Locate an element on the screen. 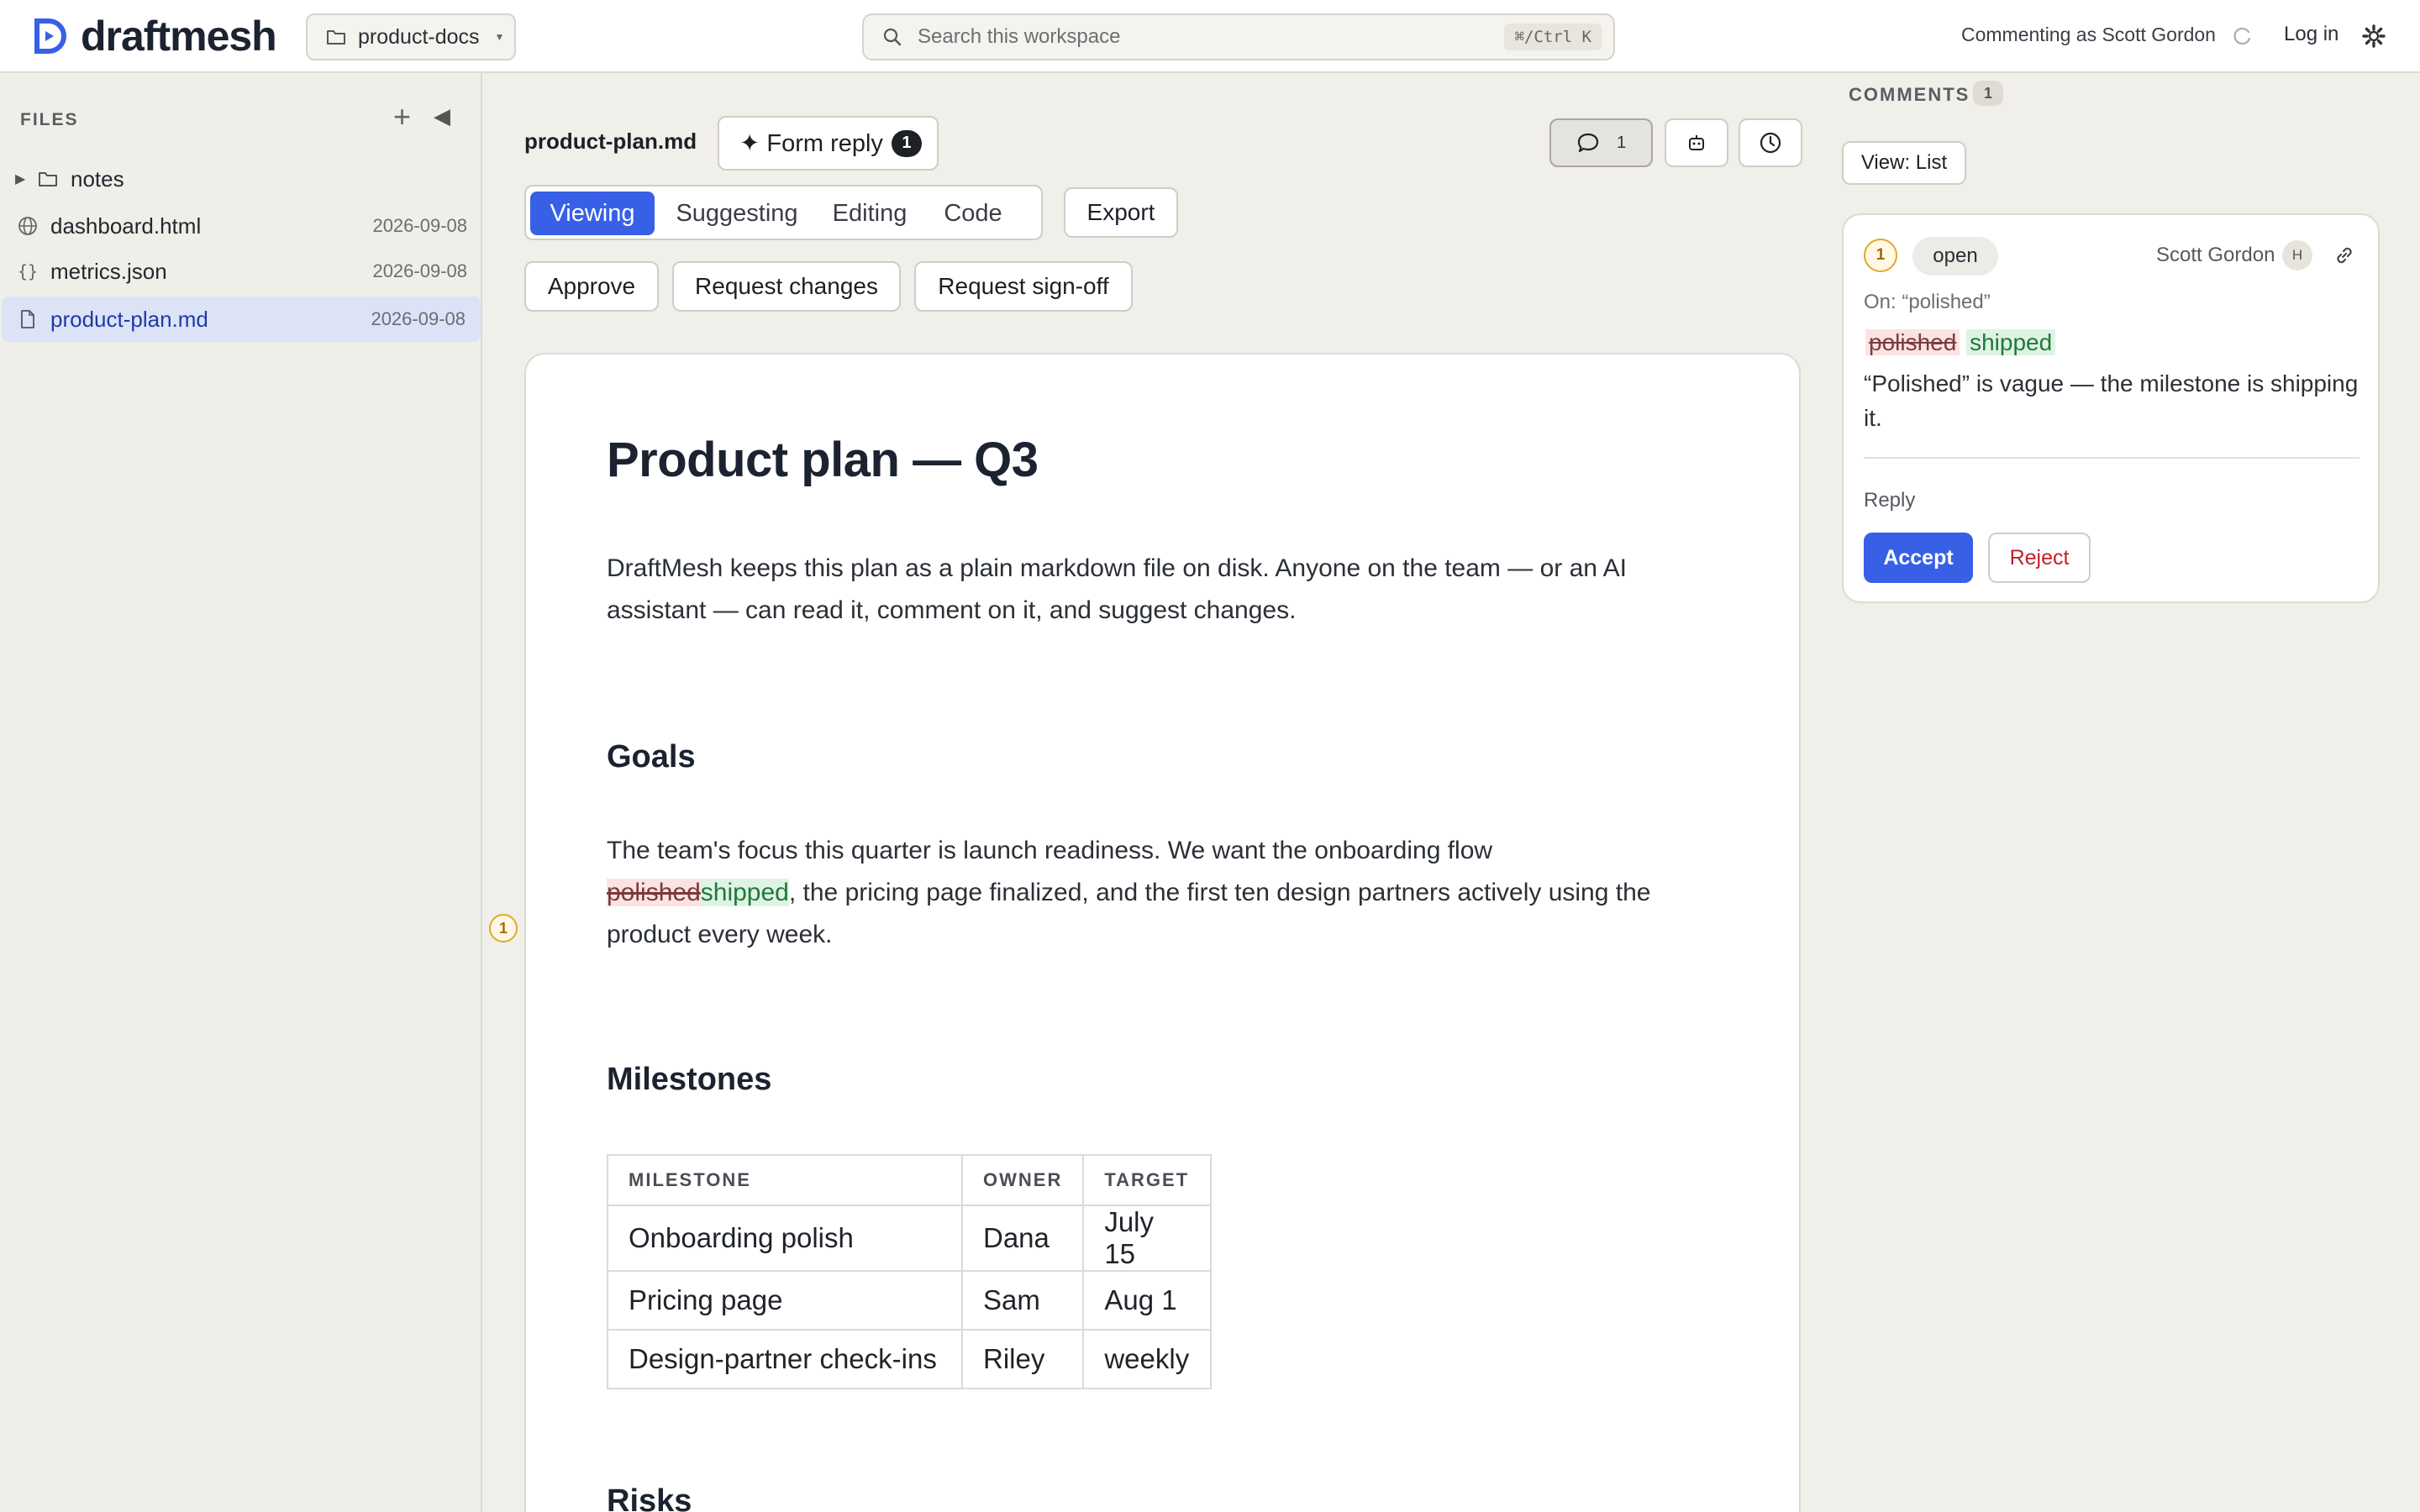  comment-inserted-text: shipped is located at coordinates (2011, 342).